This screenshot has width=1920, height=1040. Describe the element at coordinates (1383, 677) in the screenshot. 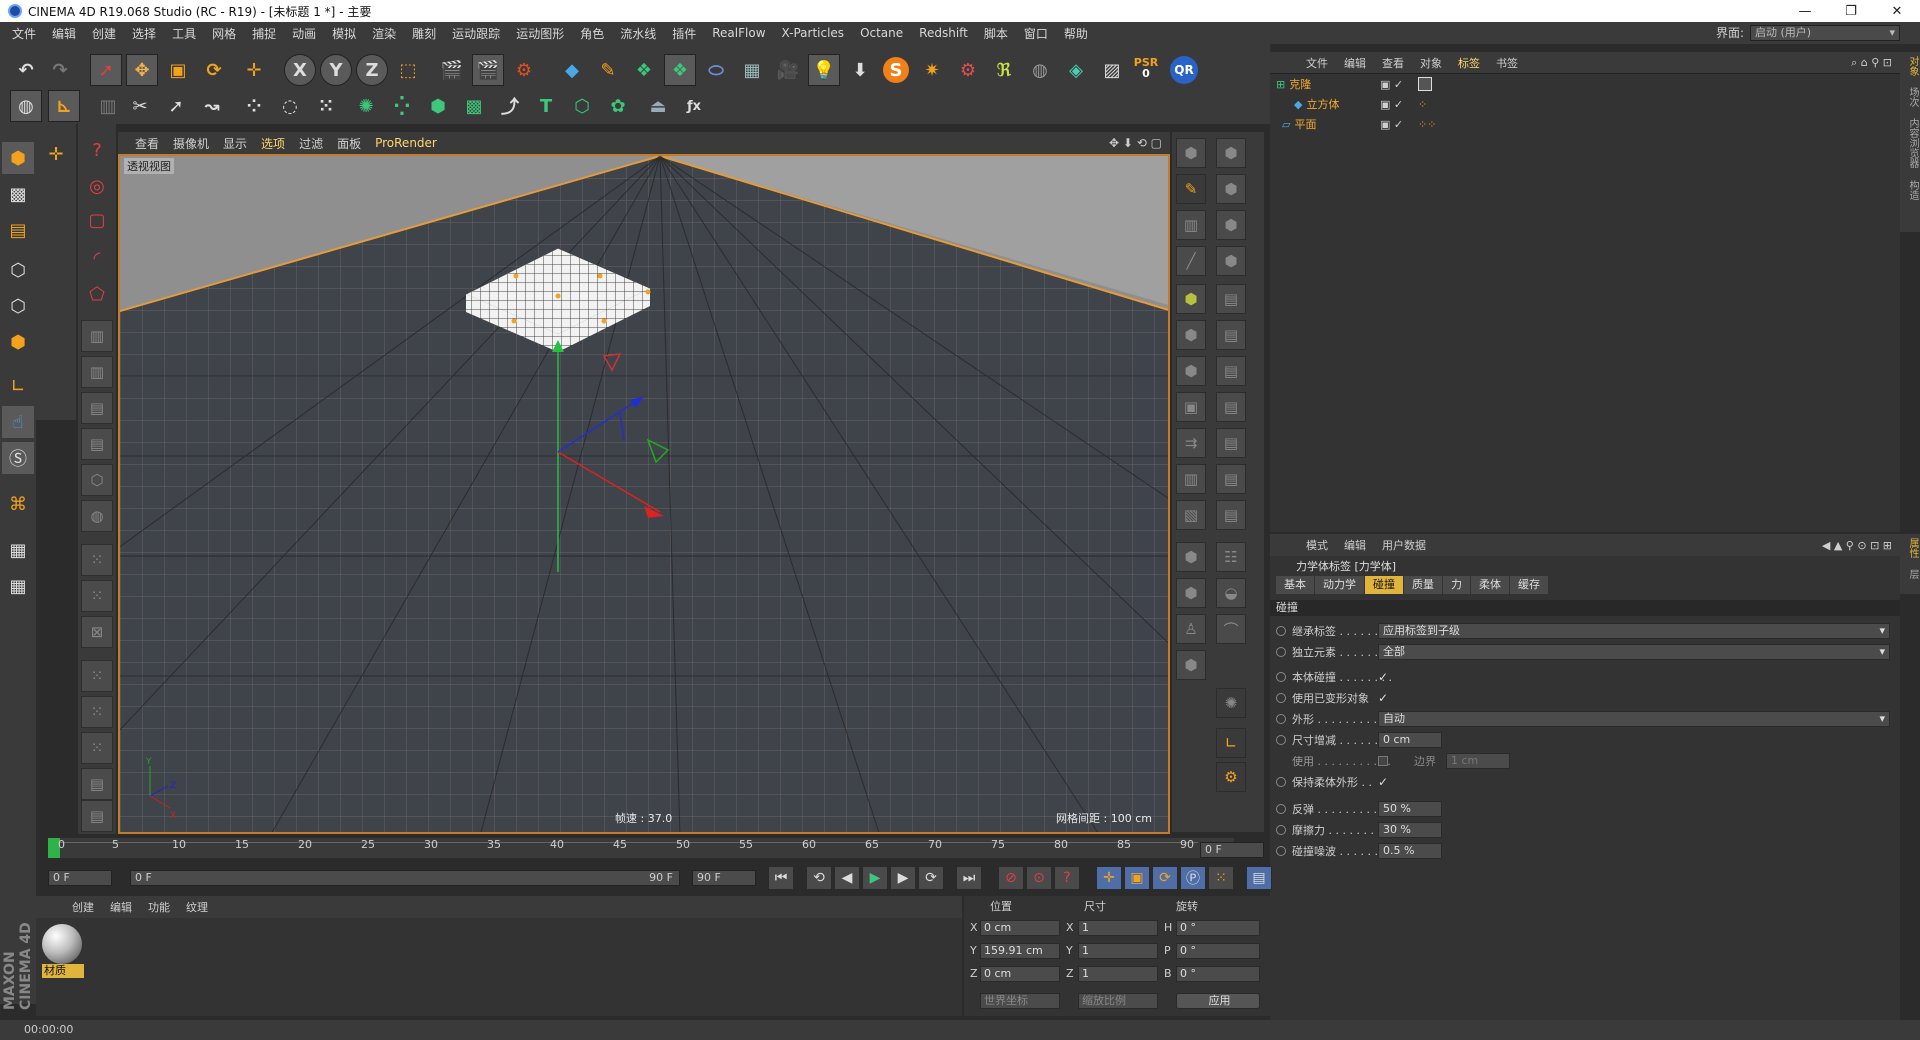

I see `self-collision-checkbox: ✓` at that location.